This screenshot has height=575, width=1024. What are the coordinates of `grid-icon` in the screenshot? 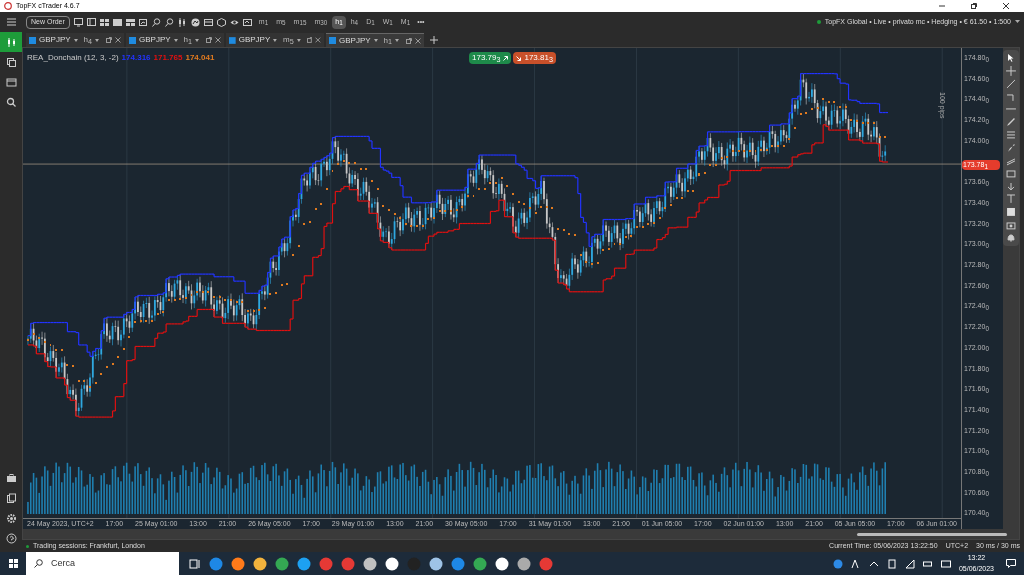 It's located at (104, 22).